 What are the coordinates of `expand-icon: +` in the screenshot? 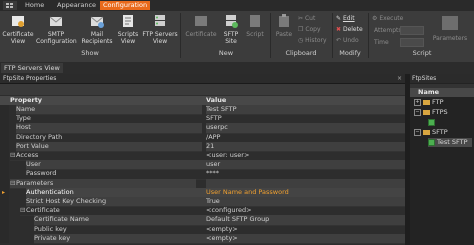 It's located at (417, 102).